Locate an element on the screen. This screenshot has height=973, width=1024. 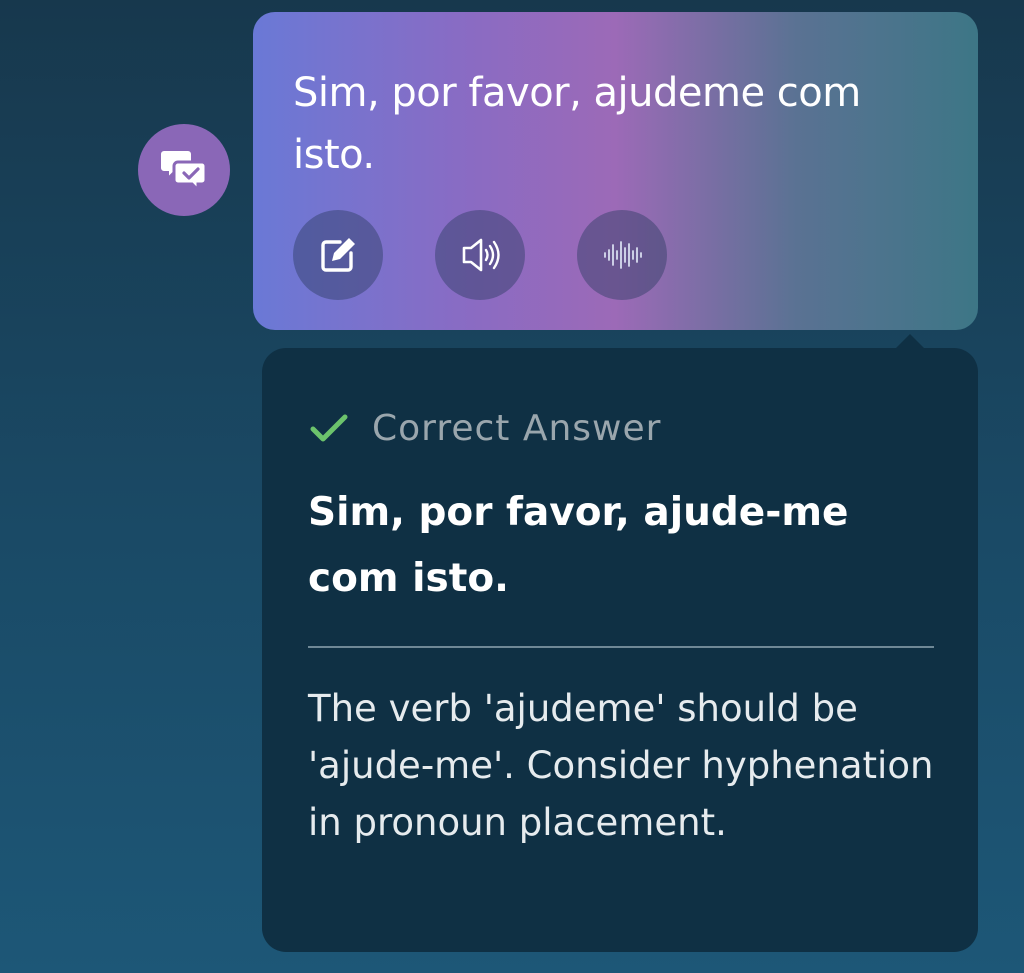
divider is located at coordinates (621, 647).